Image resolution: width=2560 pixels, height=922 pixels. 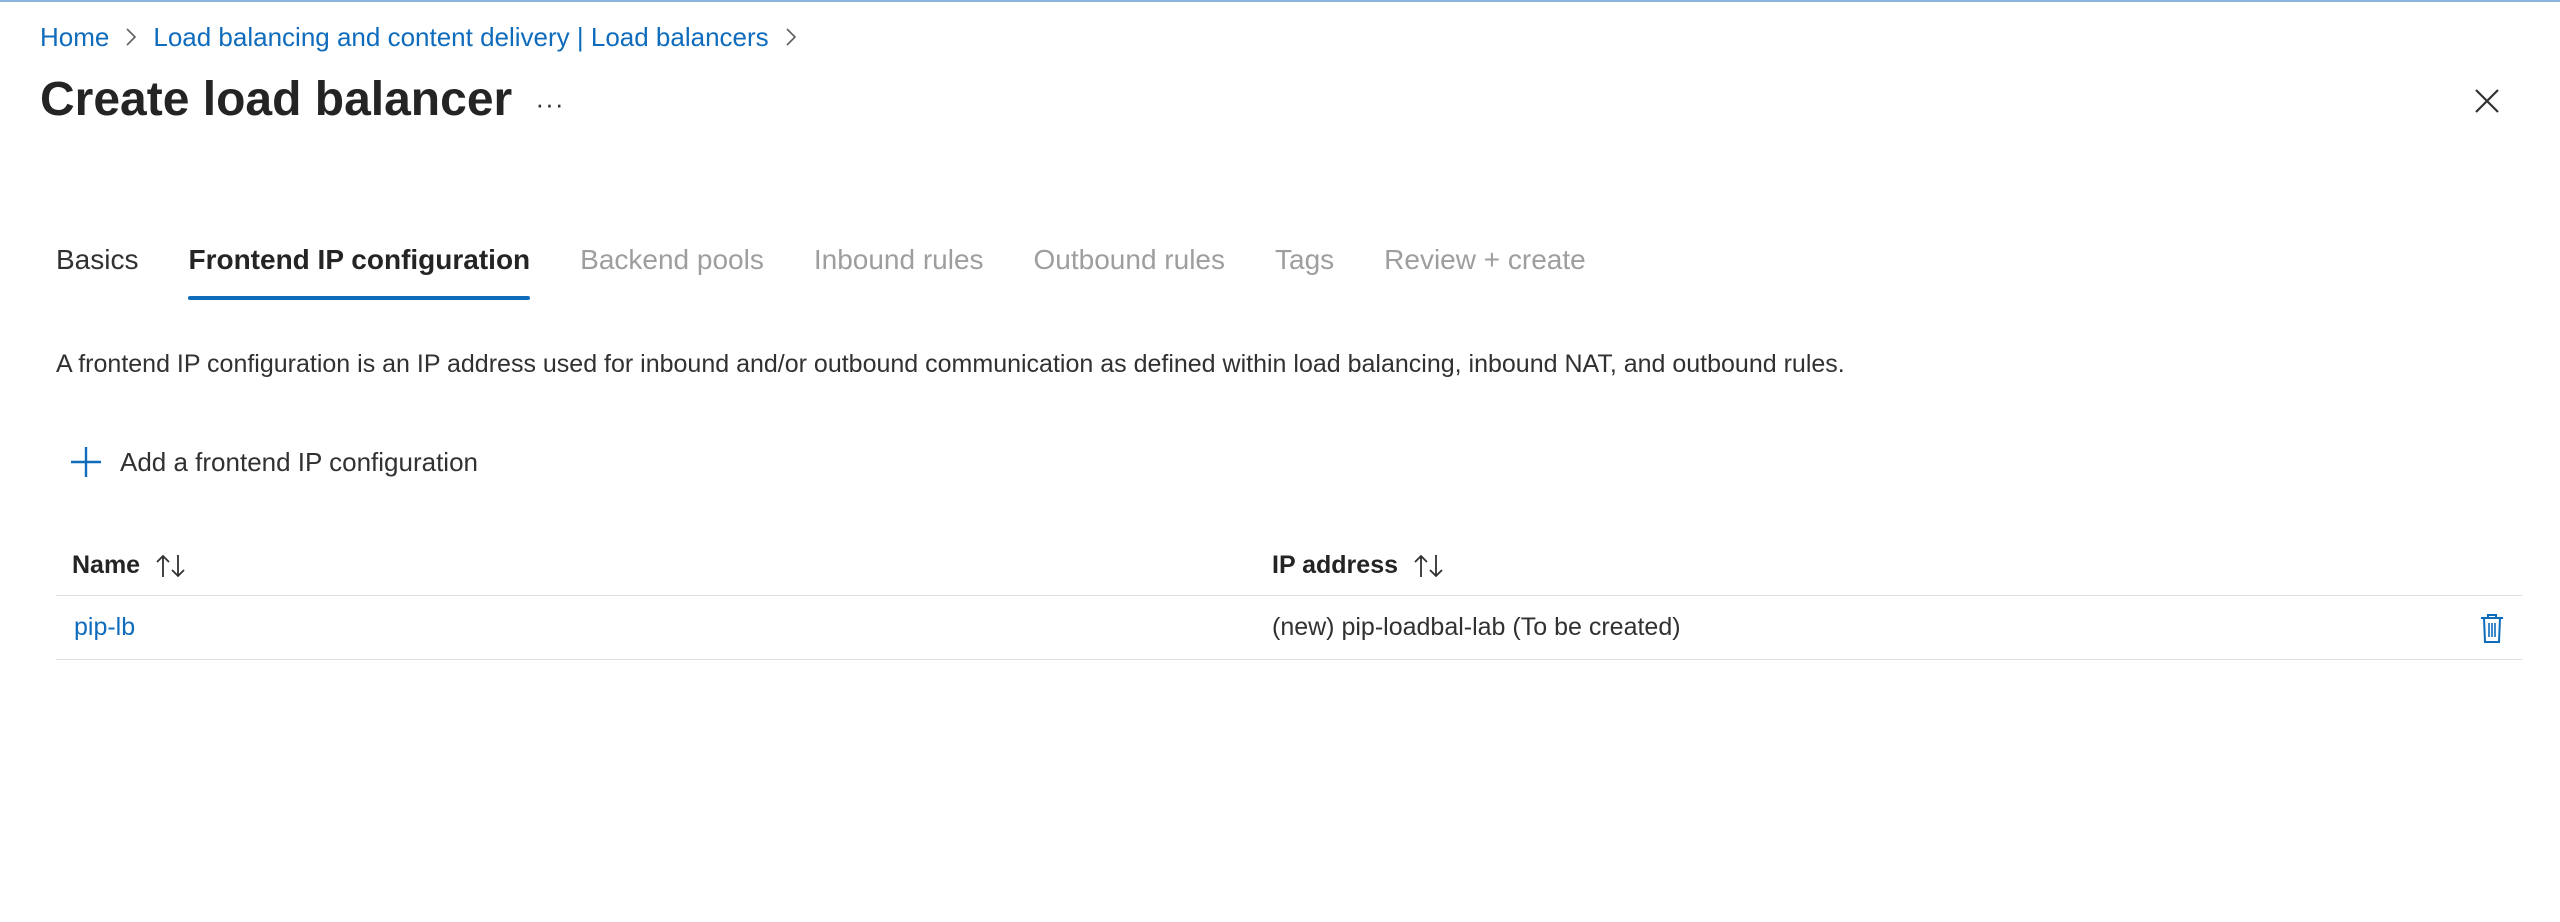 What do you see at coordinates (276, 99) in the screenshot?
I see `page-title: Create load balancer` at bounding box center [276, 99].